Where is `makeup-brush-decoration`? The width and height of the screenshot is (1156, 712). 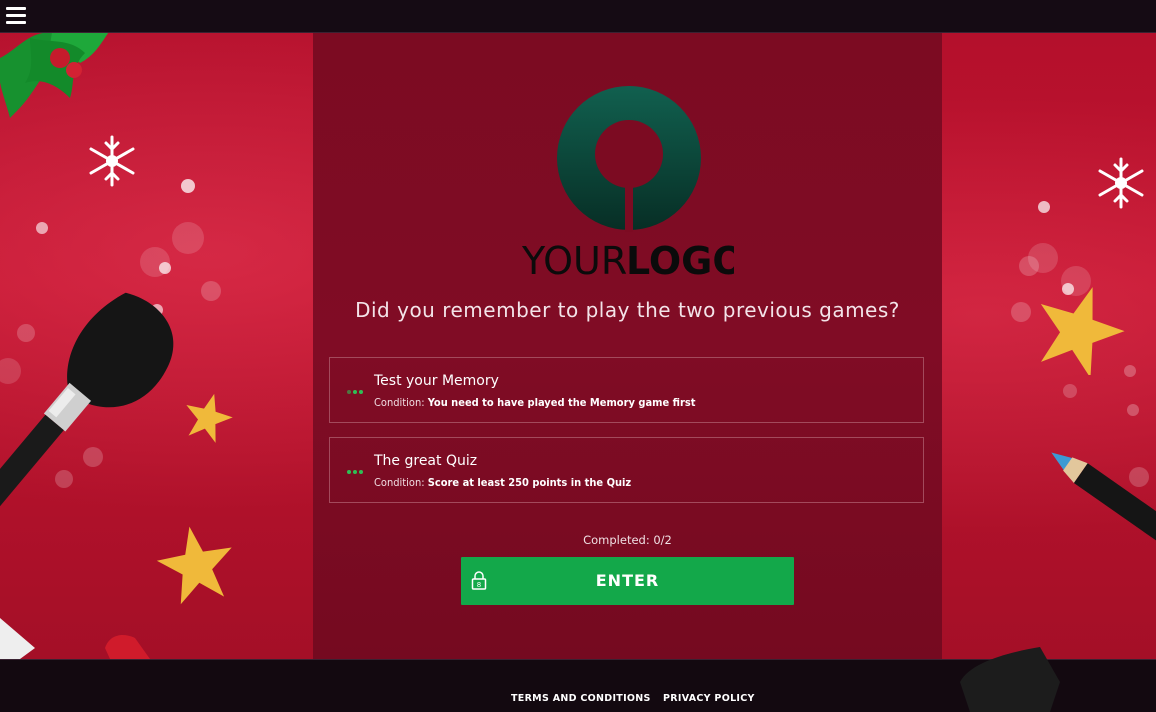
makeup-brush-decoration is located at coordinates (87, 405).